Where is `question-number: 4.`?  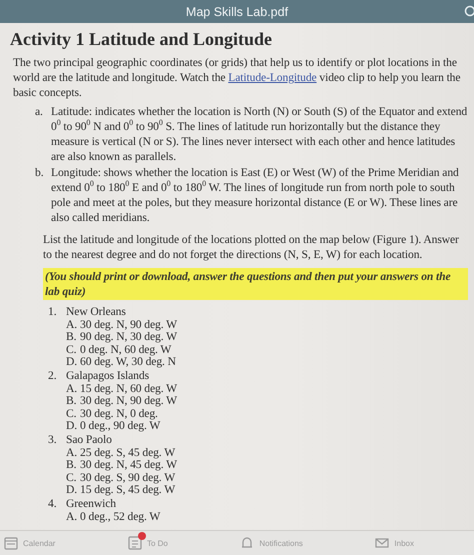 question-number: 4. is located at coordinates (53, 504).